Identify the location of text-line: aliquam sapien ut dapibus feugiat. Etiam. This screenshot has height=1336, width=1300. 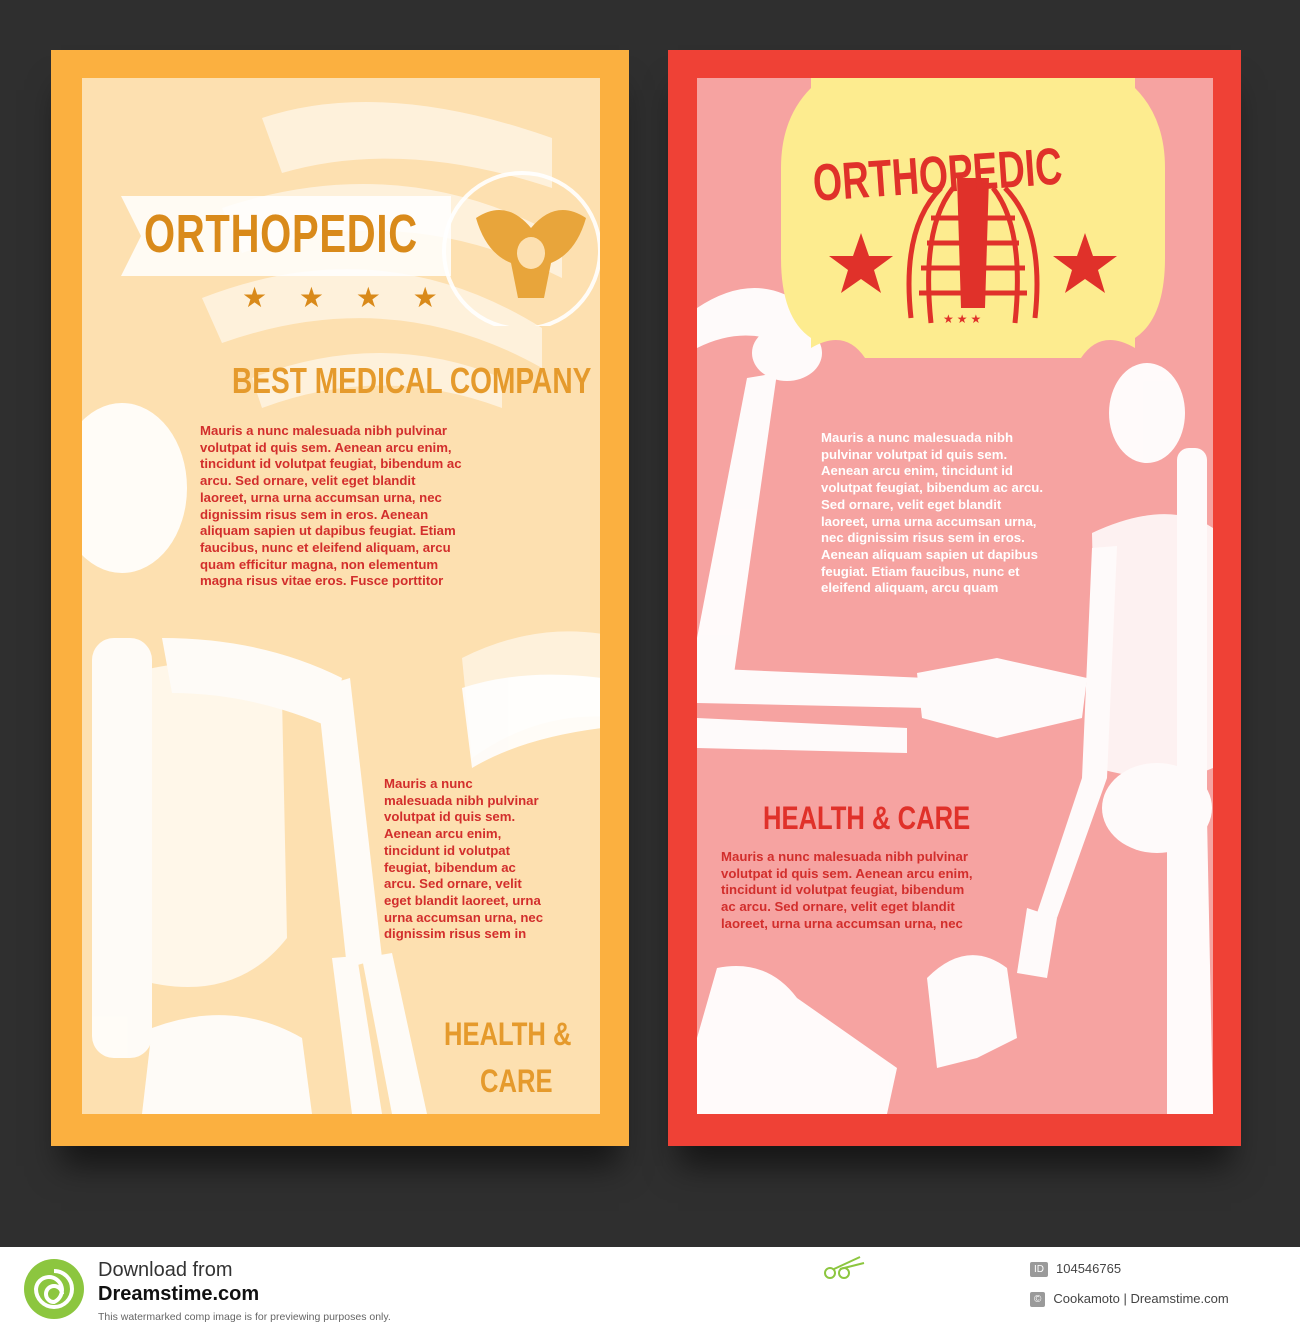
(328, 531).